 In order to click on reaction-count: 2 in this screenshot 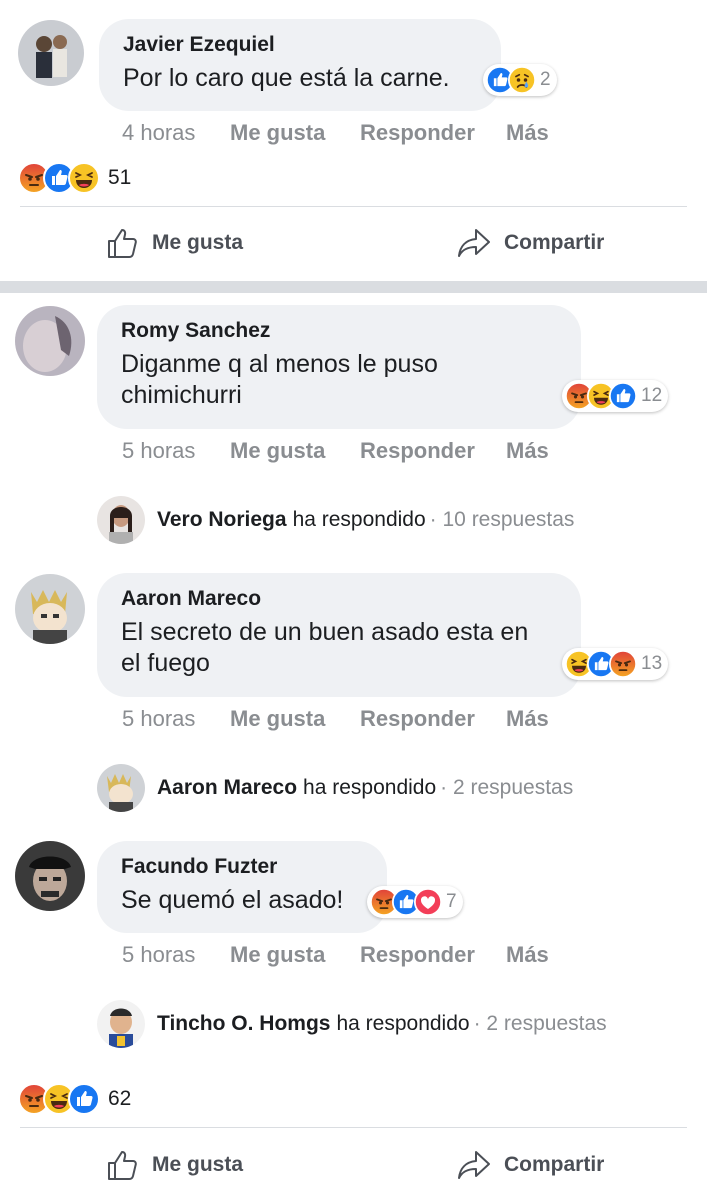, I will do `click(545, 79)`.